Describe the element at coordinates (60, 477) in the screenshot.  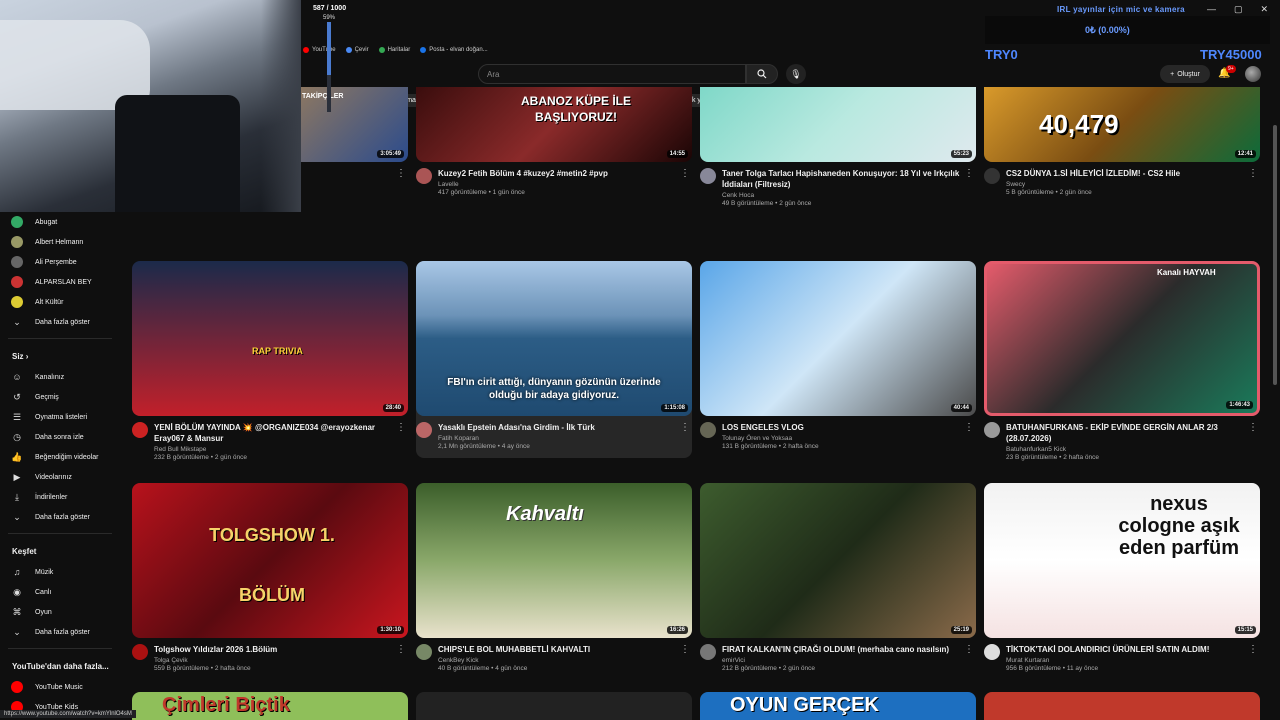
I see `sidebar-item: ▶ Videolarınız` at that location.